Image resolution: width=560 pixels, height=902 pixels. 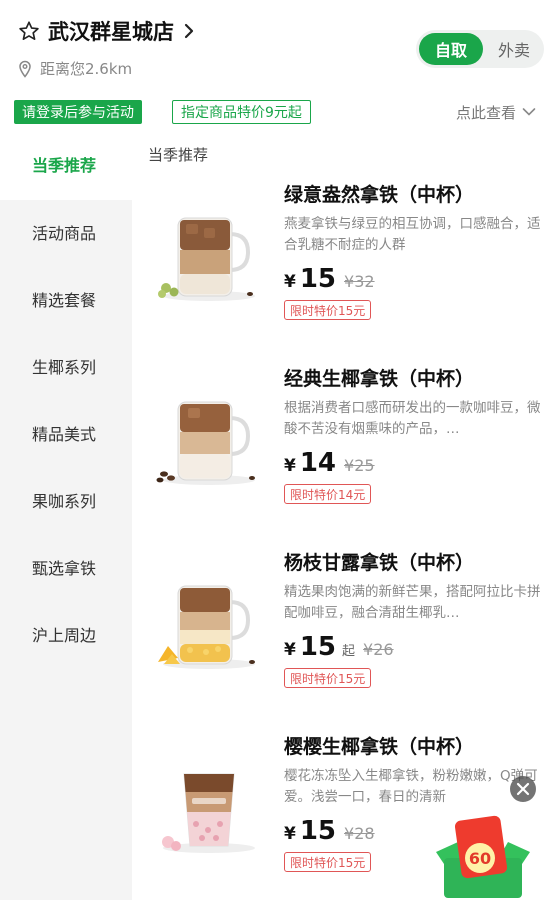 I want to click on product-name: 杨枝甘露拿铁（中杯）, so click(x=379, y=563).